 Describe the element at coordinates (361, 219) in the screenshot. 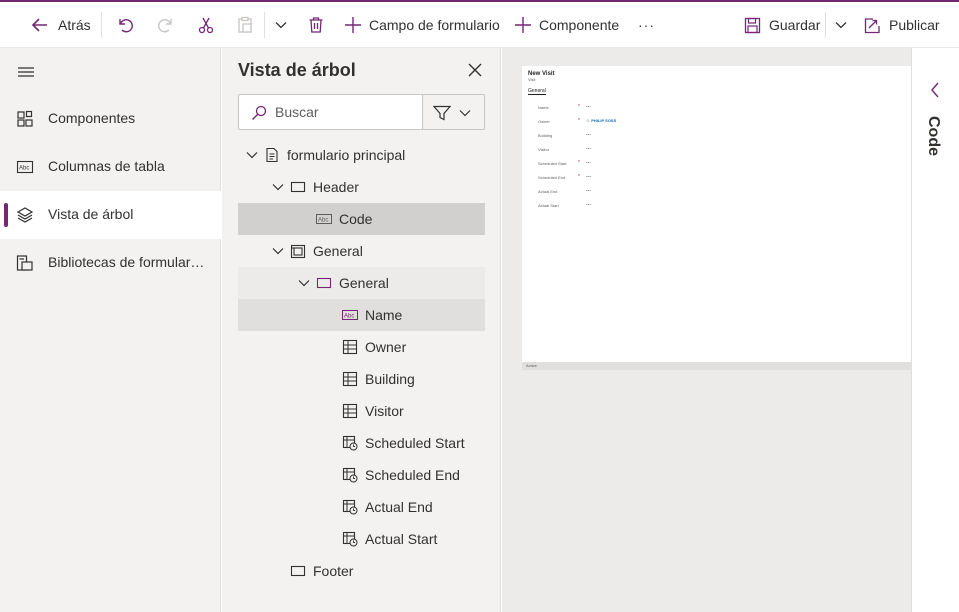

I see `tree-node-code-field: Abc Code` at that location.